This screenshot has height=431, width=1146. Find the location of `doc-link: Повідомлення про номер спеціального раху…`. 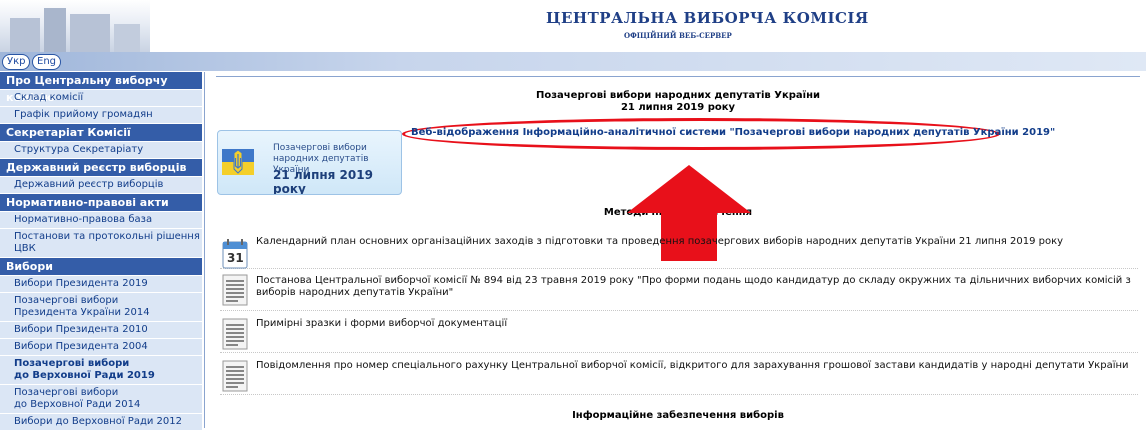

doc-link: Повідомлення про номер спеціального раху… is located at coordinates (692, 366).